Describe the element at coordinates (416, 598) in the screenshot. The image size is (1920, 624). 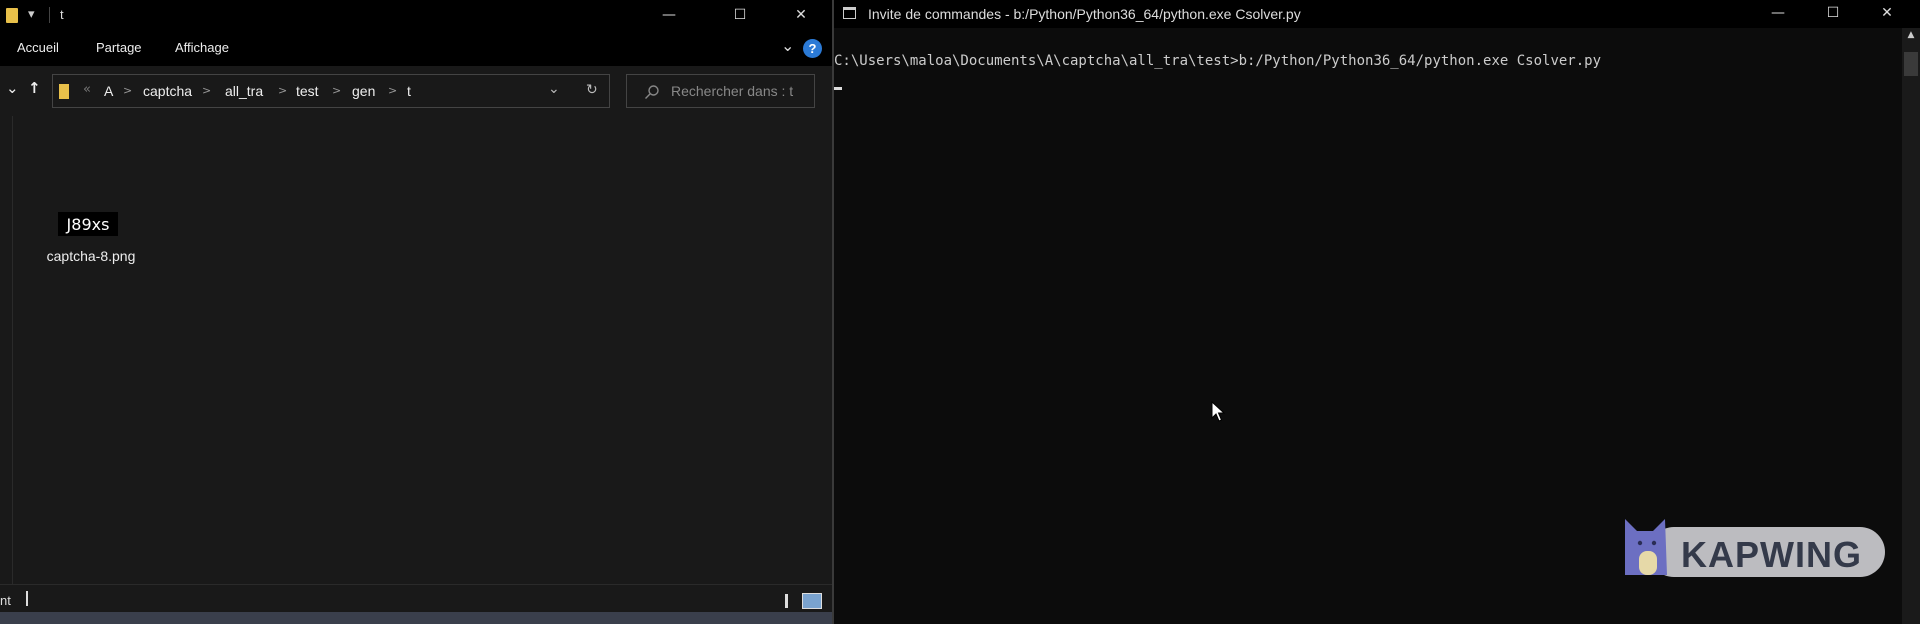
I see `status-bar: nt` at that location.